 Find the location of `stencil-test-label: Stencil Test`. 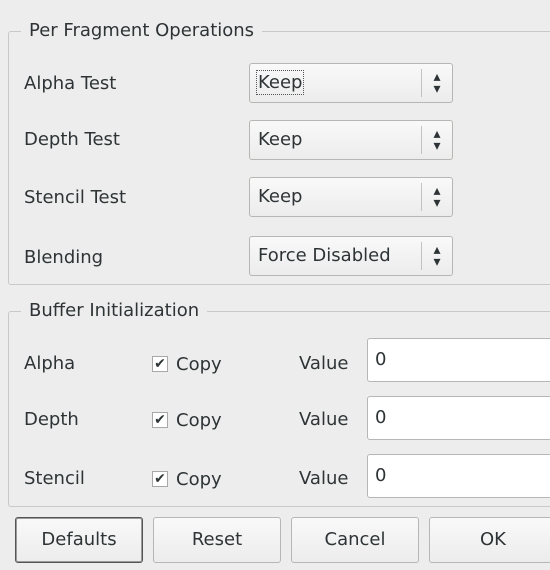

stencil-test-label: Stencil Test is located at coordinates (75, 197).